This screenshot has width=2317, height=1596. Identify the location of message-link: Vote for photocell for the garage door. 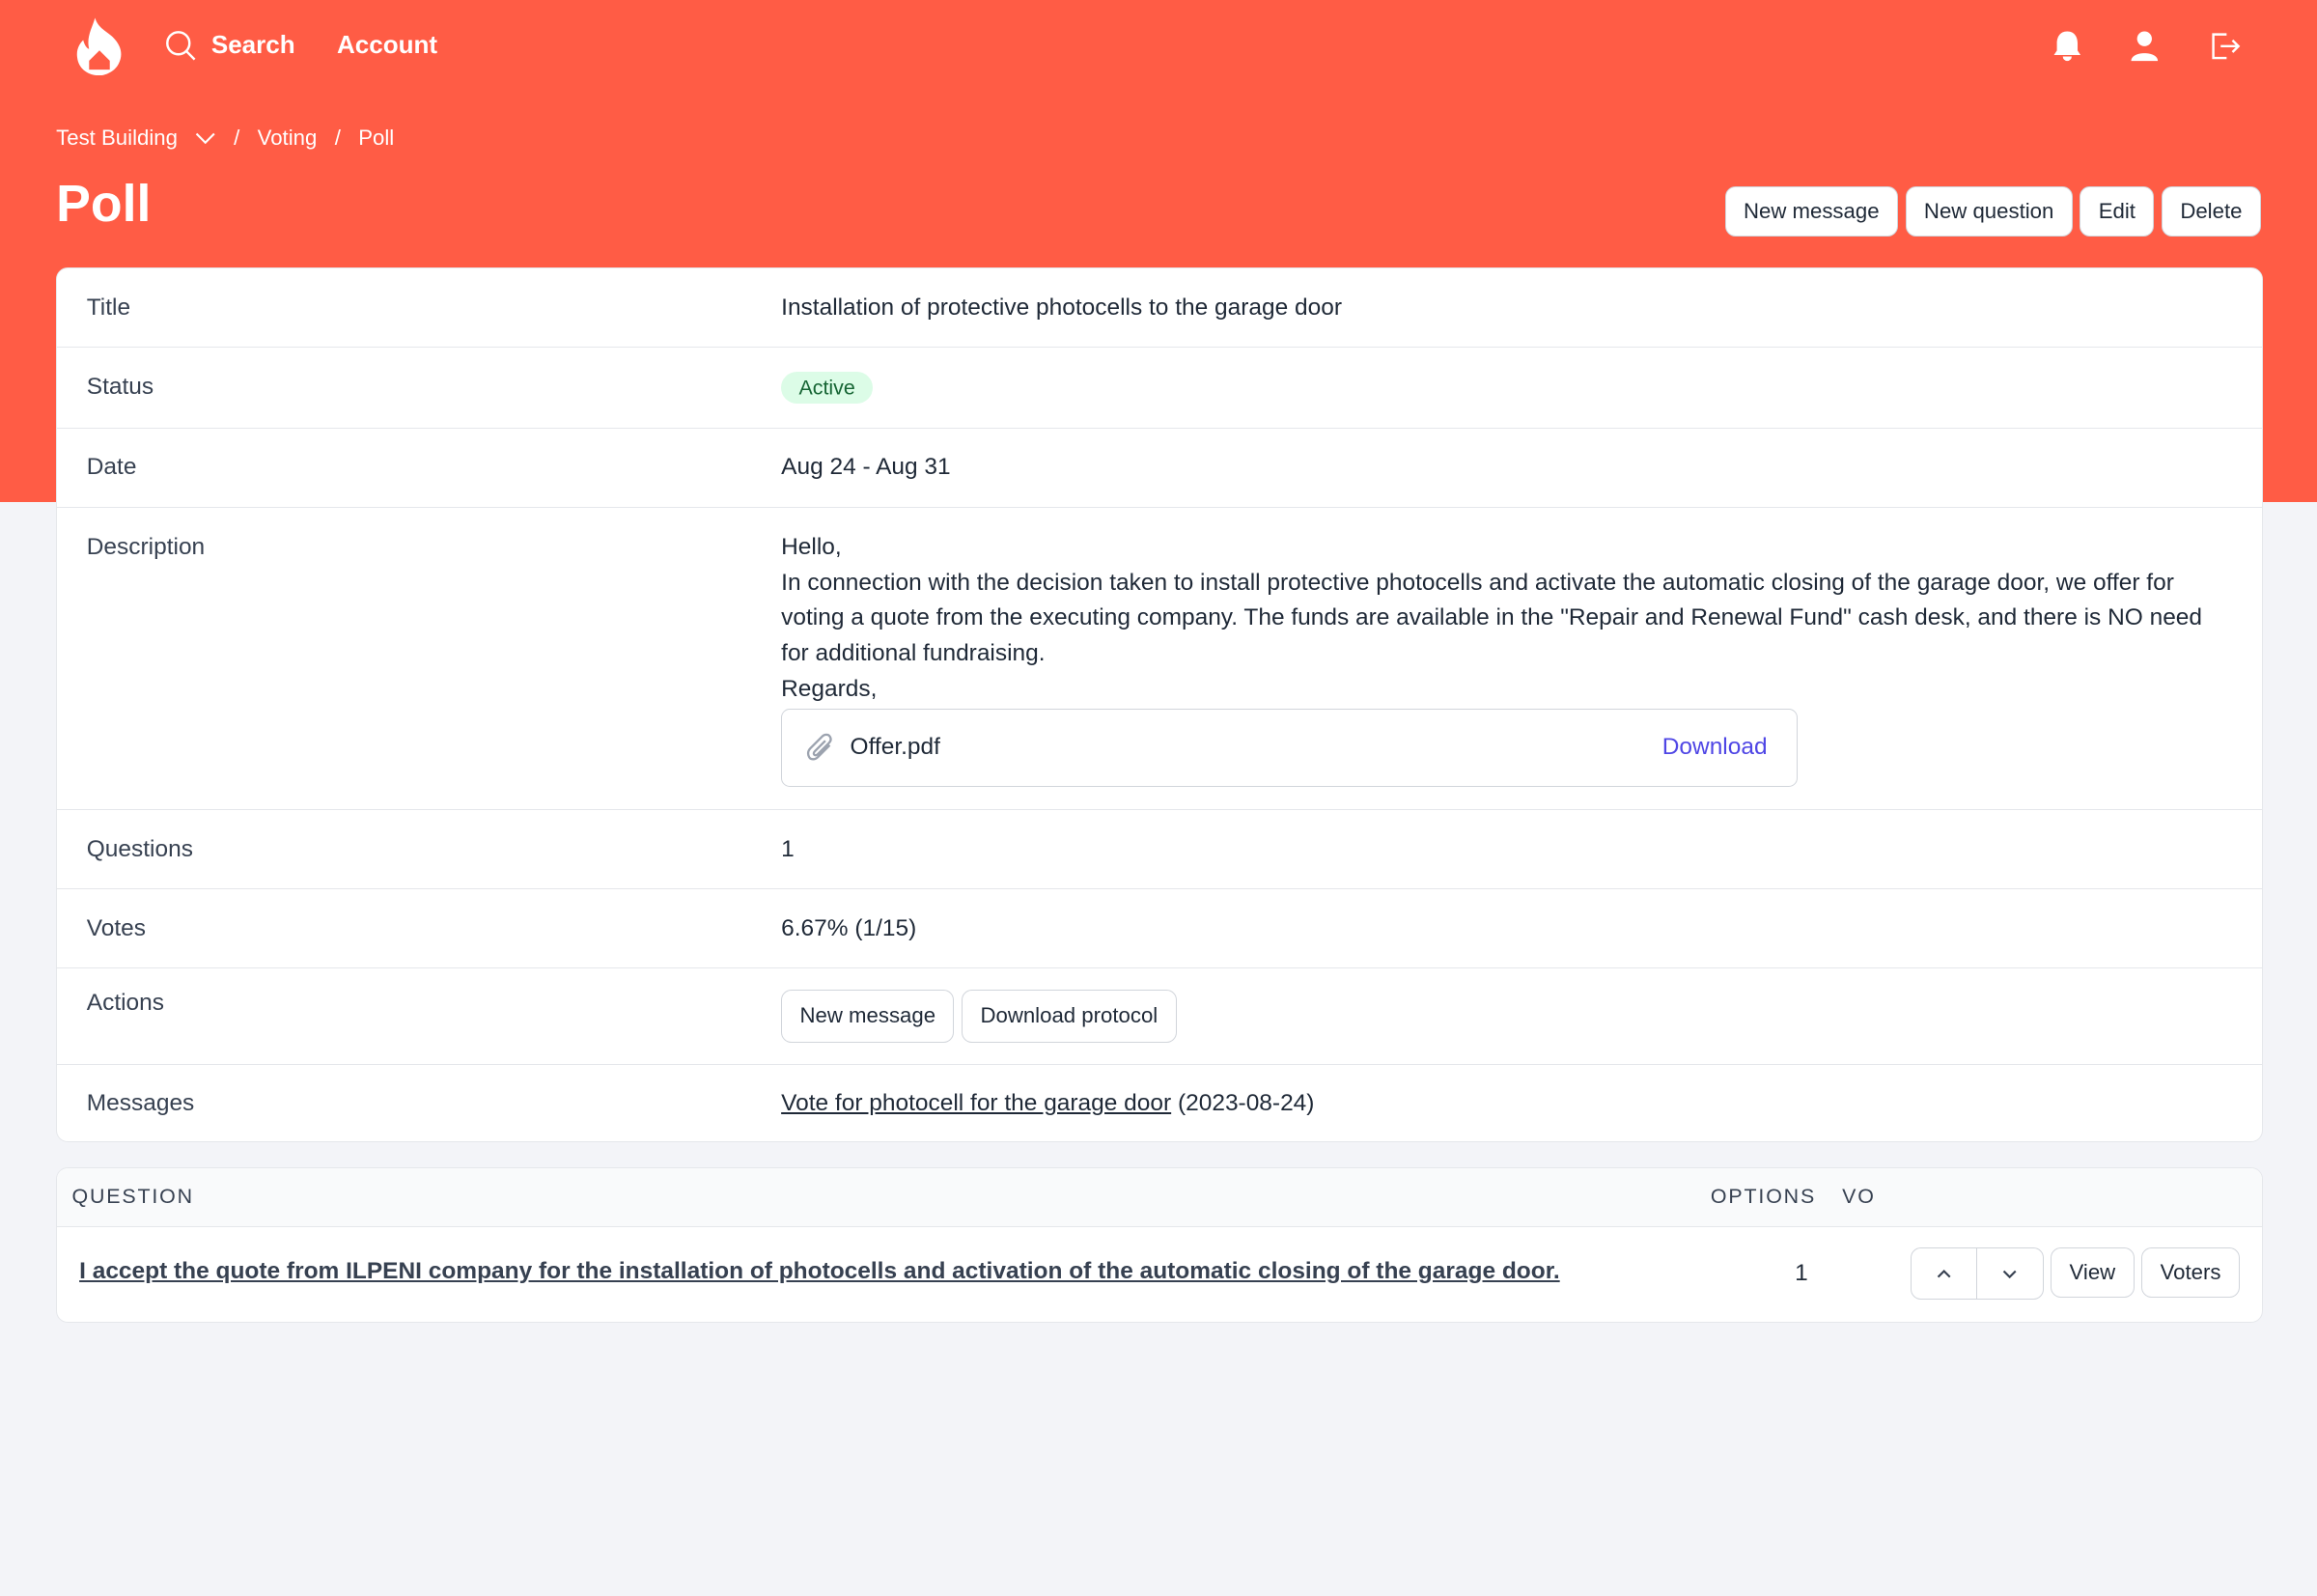
(976, 1103).